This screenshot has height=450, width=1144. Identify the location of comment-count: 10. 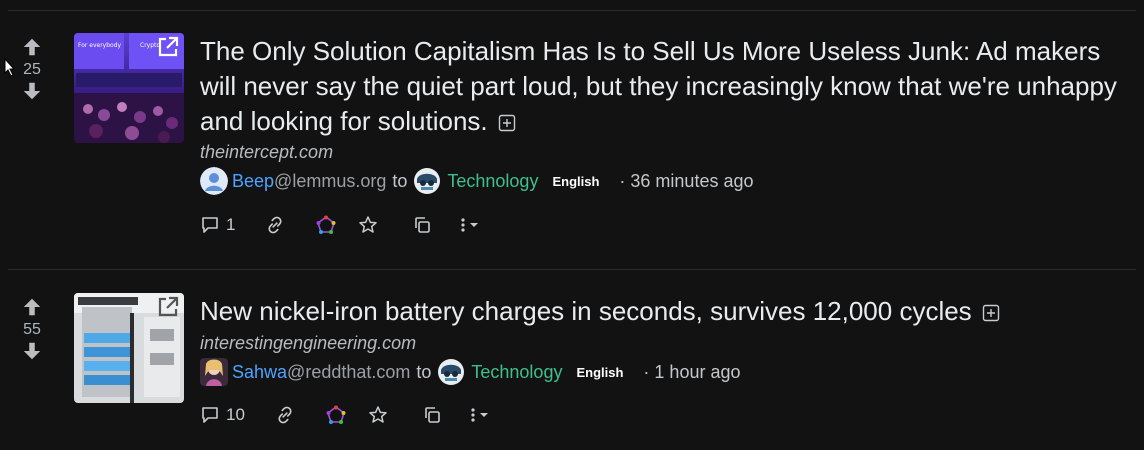
(235, 414).